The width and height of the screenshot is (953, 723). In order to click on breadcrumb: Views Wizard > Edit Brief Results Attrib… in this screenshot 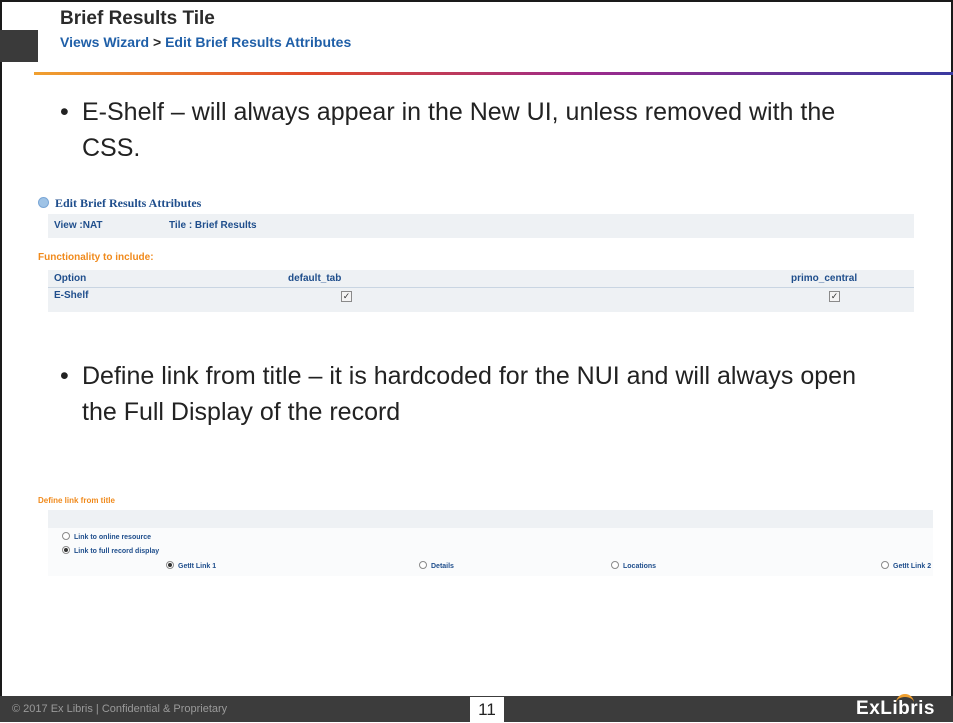, I will do `click(205, 42)`.